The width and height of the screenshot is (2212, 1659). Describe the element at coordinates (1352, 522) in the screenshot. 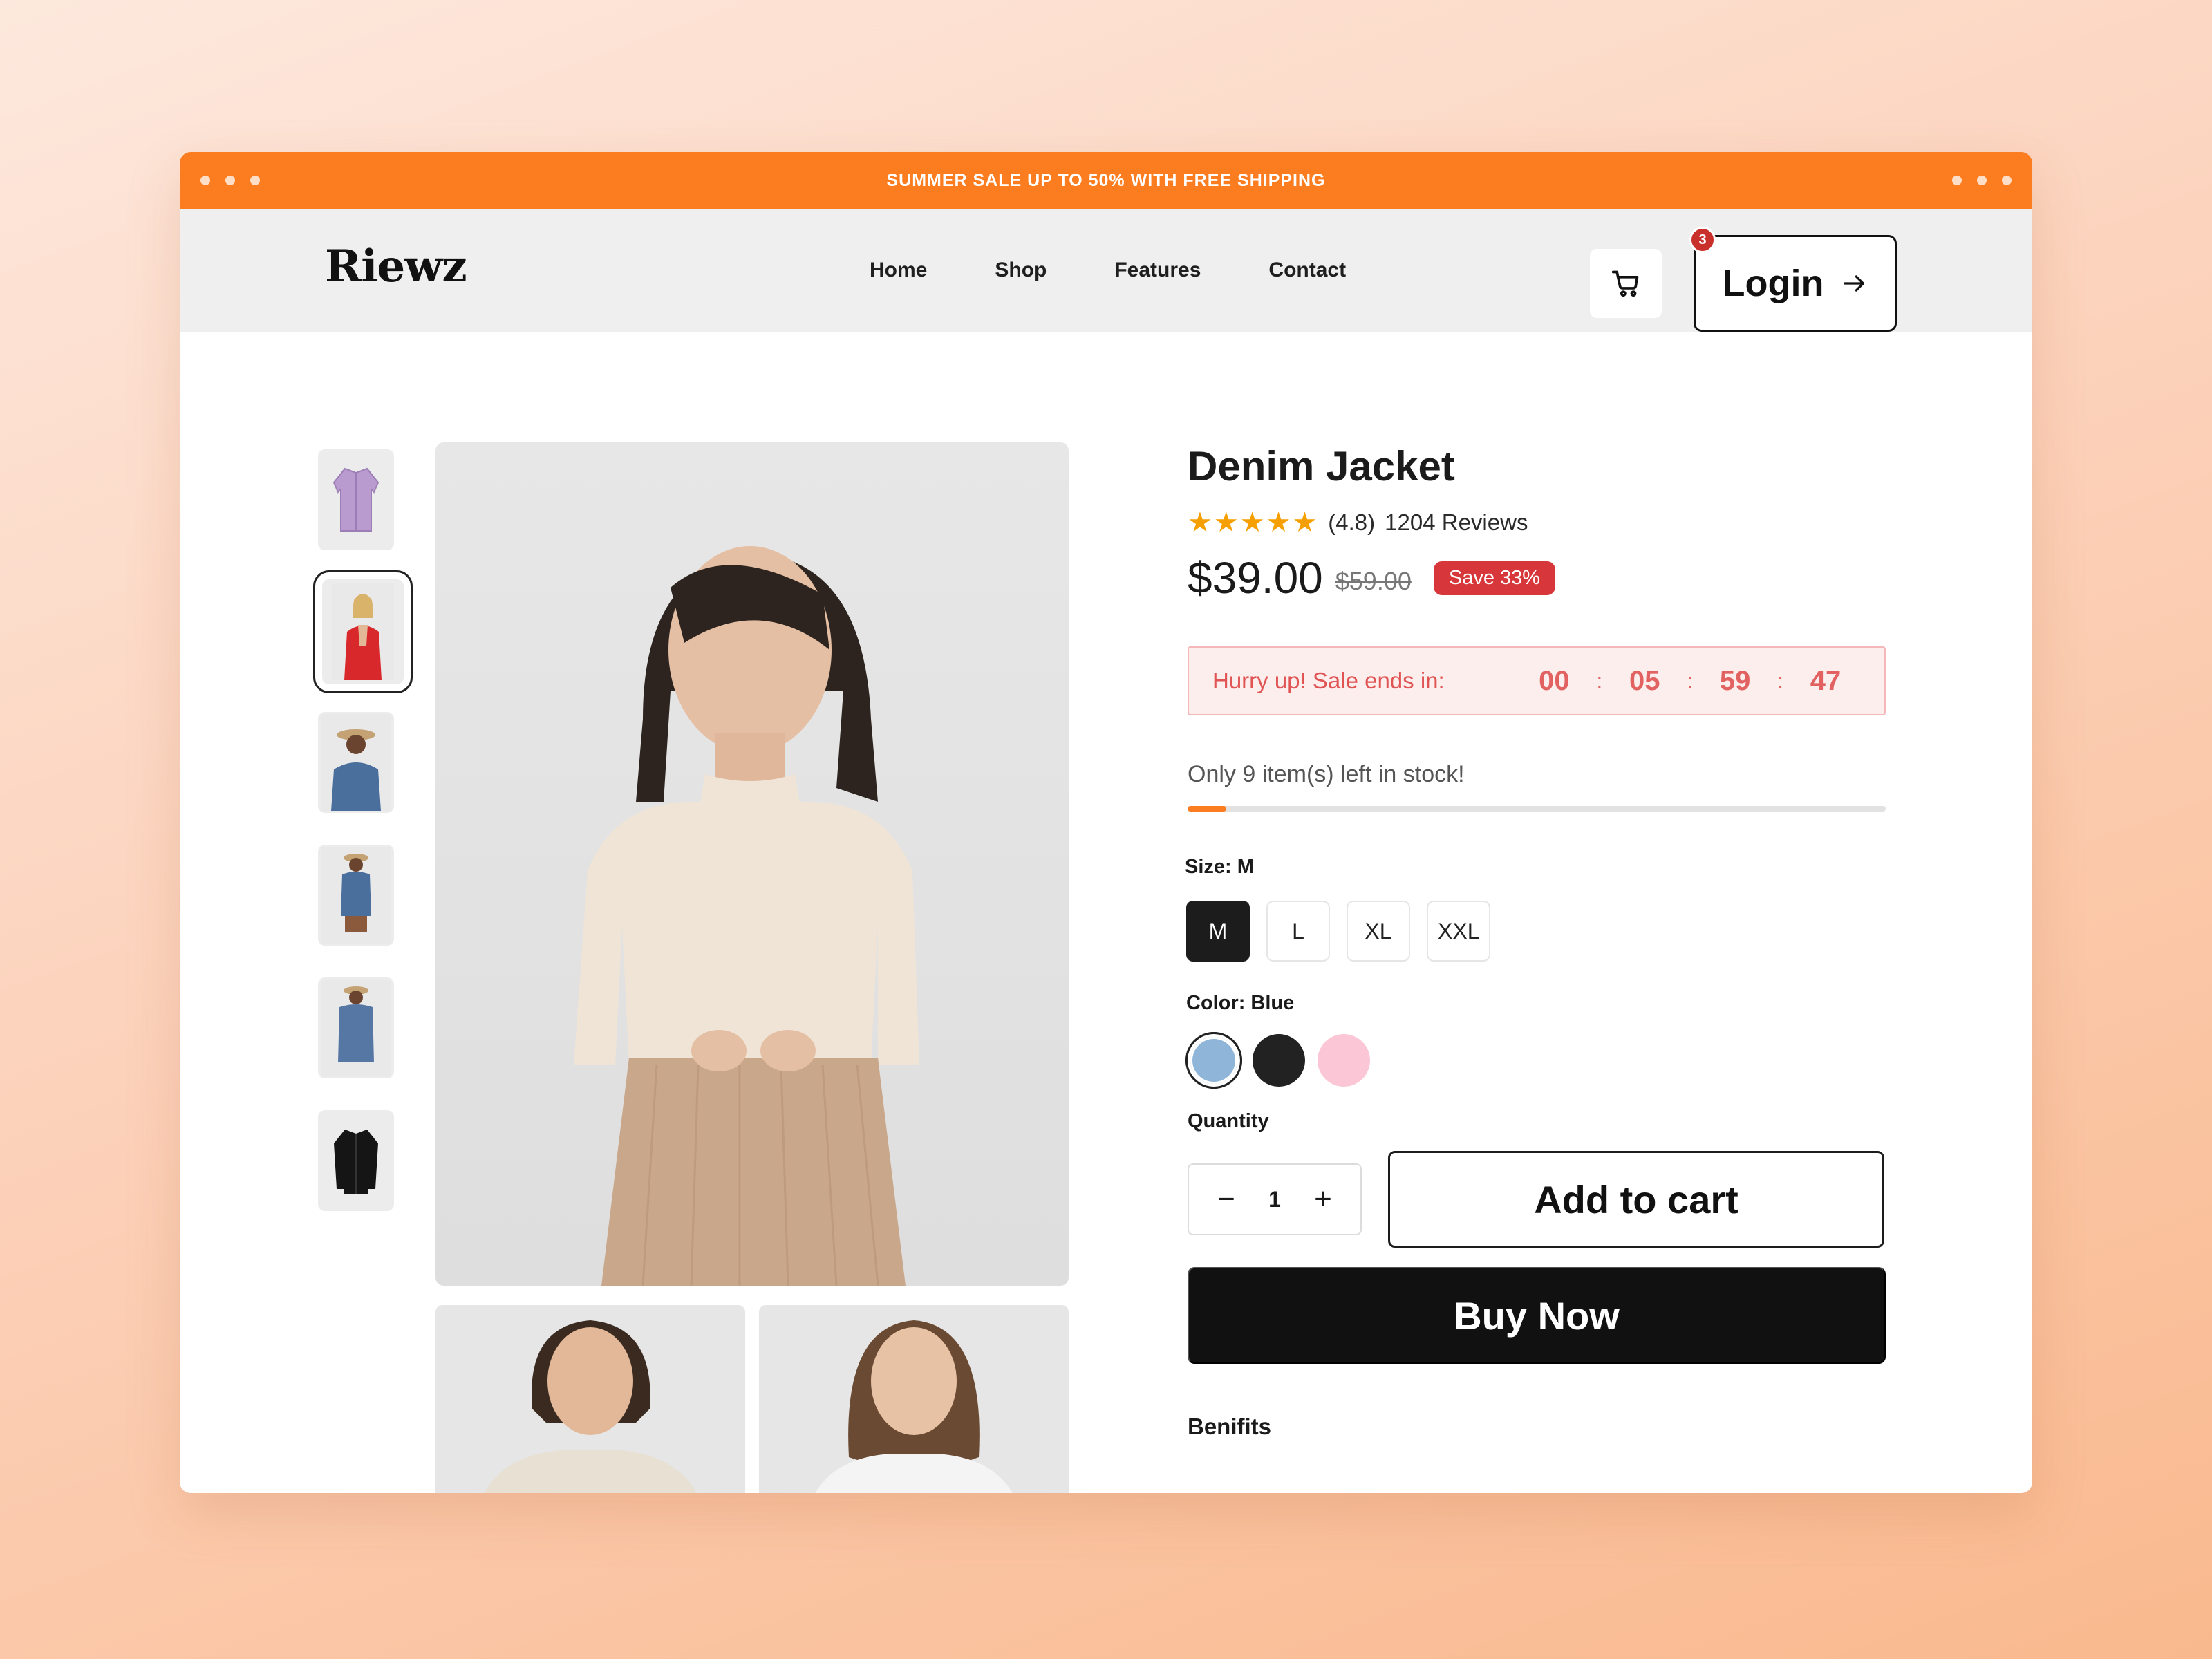

I see `rating-value: (4.8)` at that location.